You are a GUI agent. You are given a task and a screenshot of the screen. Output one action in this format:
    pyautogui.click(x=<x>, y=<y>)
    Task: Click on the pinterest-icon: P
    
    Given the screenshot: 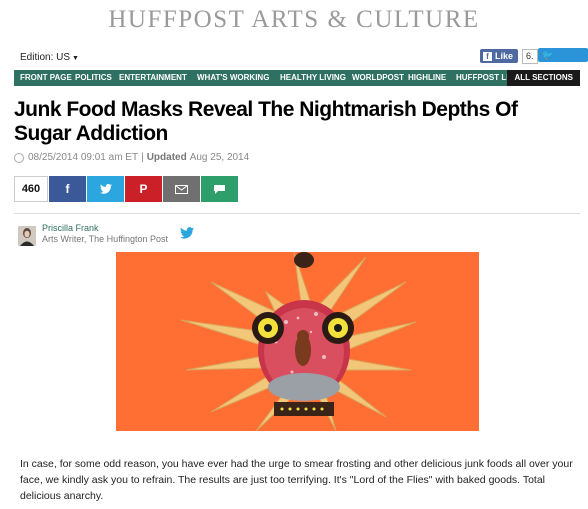 What is the action you would take?
    pyautogui.click(x=143, y=189)
    